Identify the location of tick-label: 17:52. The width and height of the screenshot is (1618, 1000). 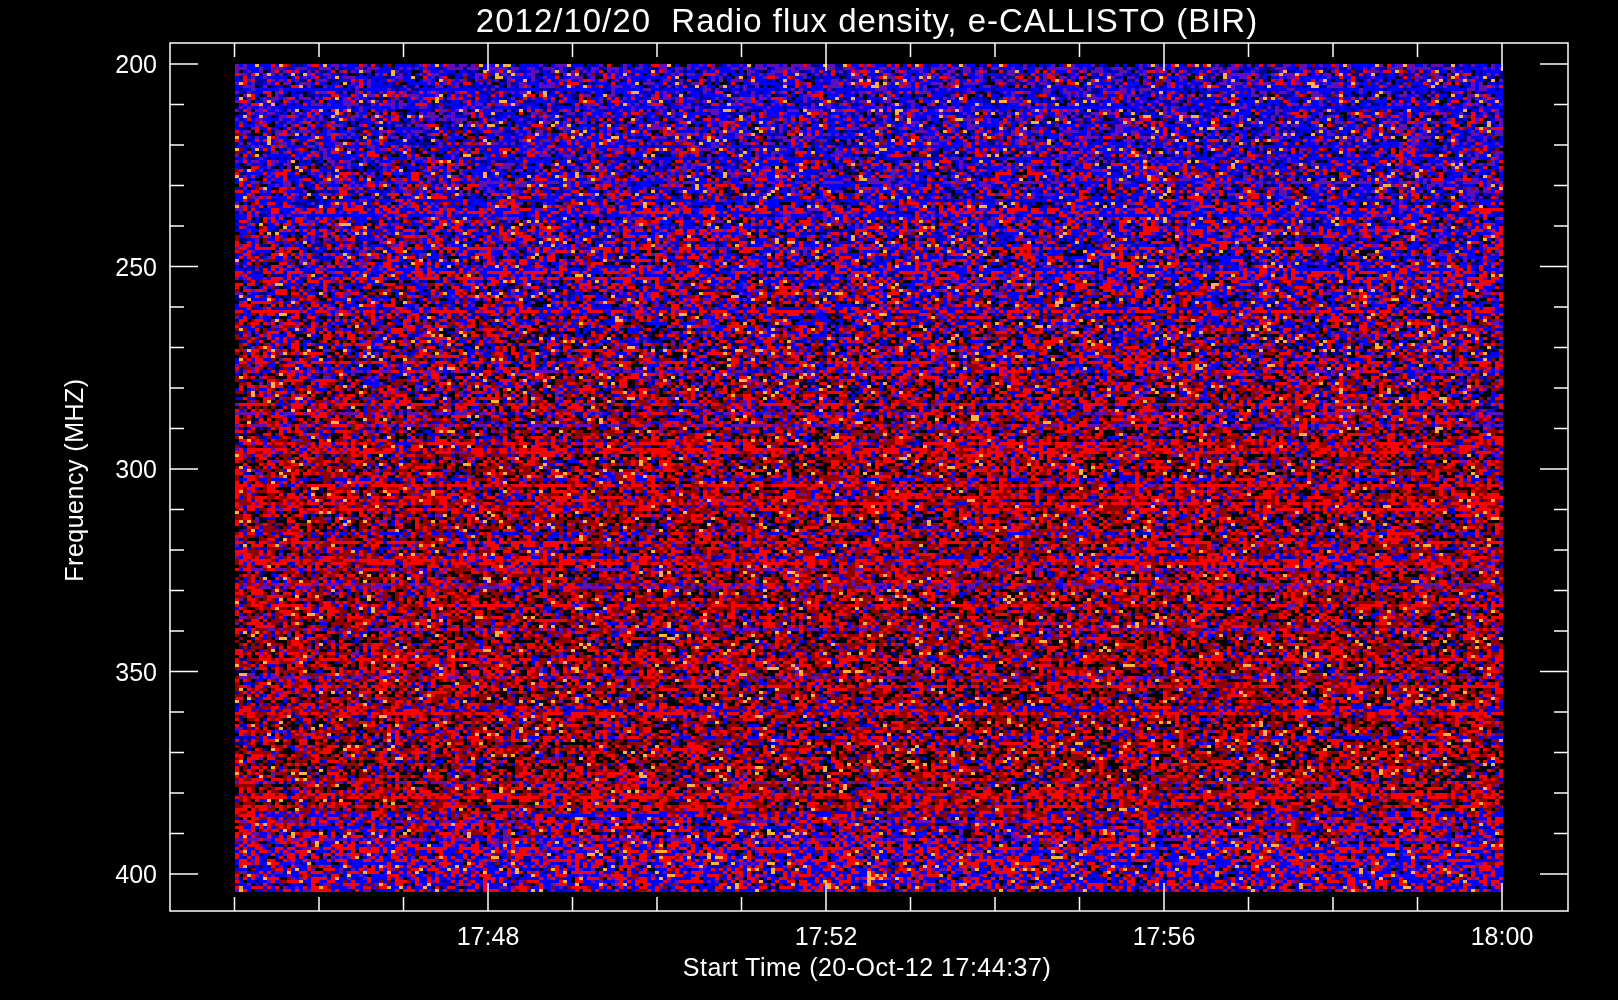
(826, 936).